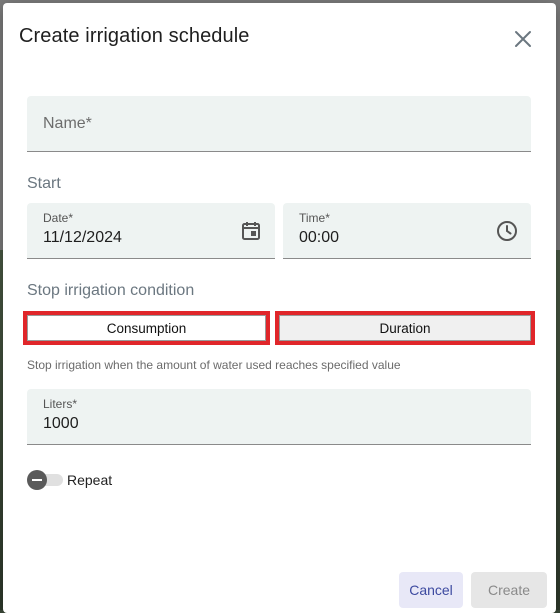 The image size is (560, 613). Describe the element at coordinates (134, 36) in the screenshot. I see `dialog-title: Create irrigation schedule` at that location.